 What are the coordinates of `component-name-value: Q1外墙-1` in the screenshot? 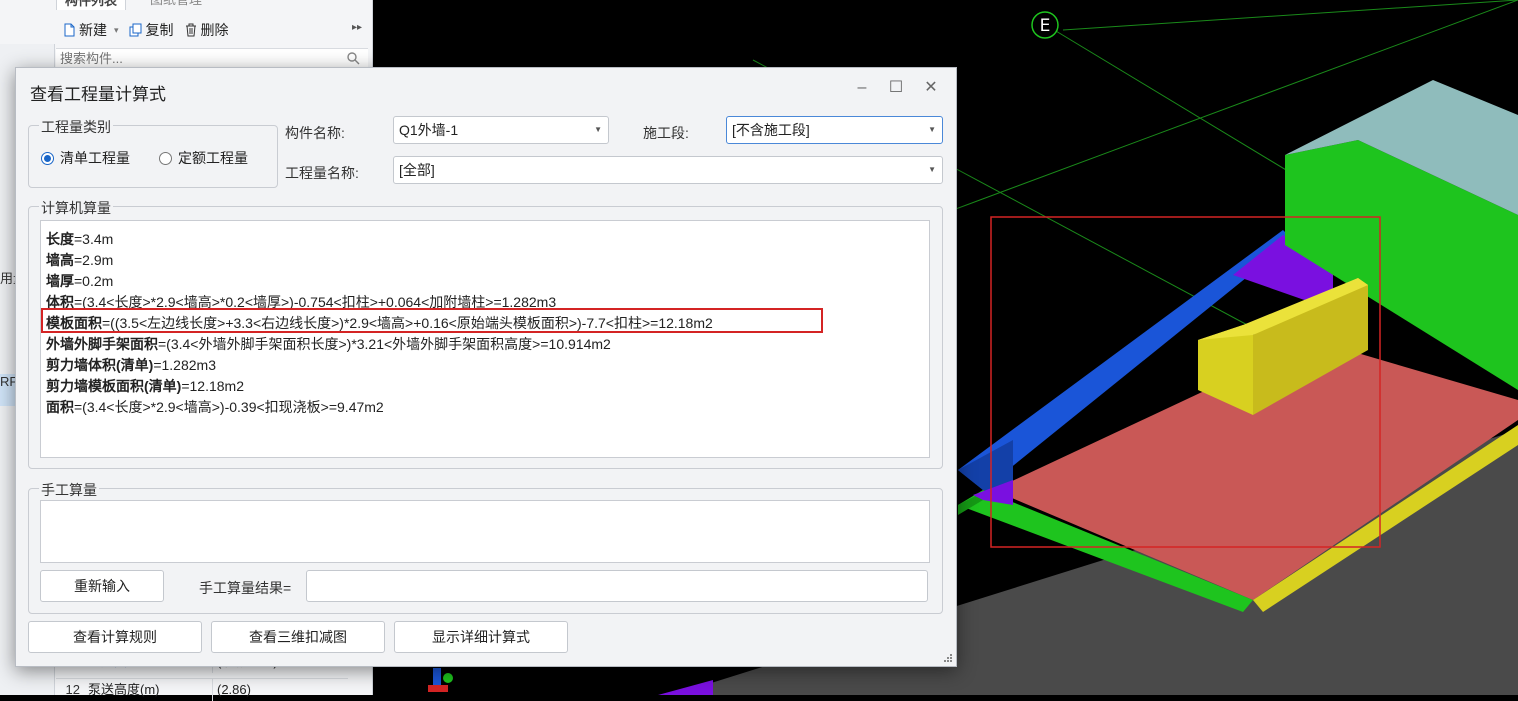 It's located at (429, 130).